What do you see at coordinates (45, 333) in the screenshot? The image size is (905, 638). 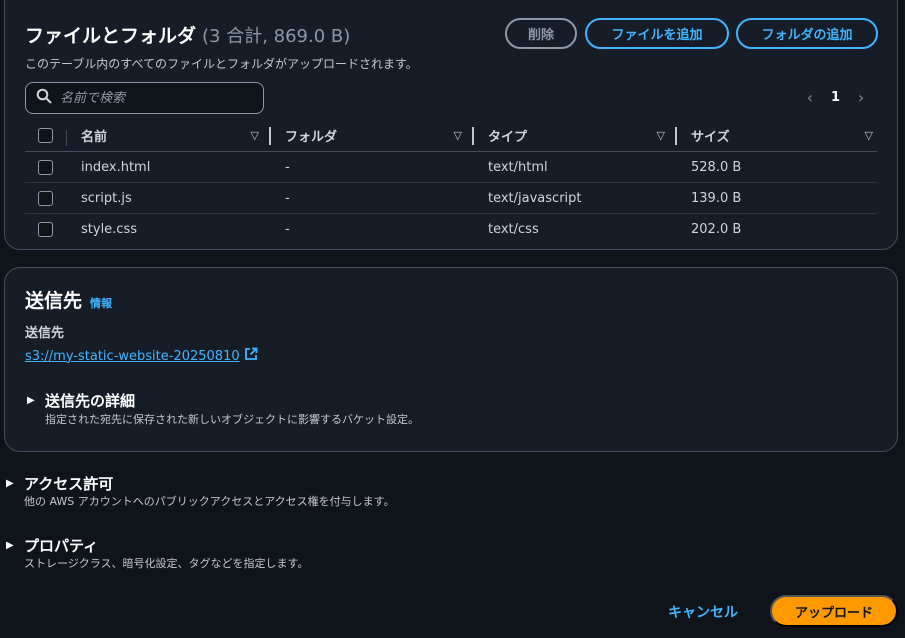 I see `destination-label: 送信先` at bounding box center [45, 333].